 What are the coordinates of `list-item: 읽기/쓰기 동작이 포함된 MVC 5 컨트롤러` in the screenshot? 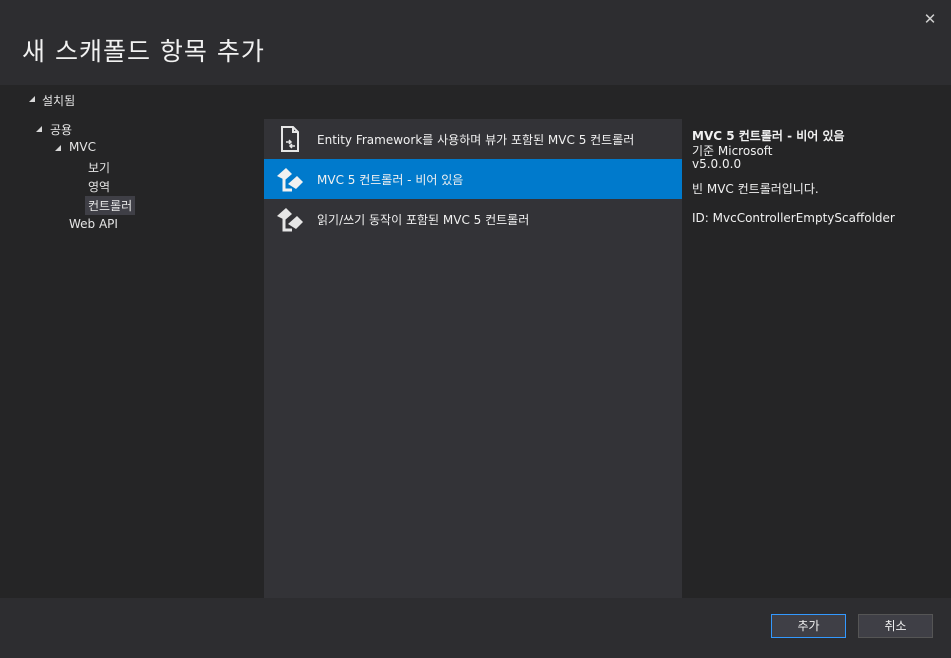 It's located at (473, 219).